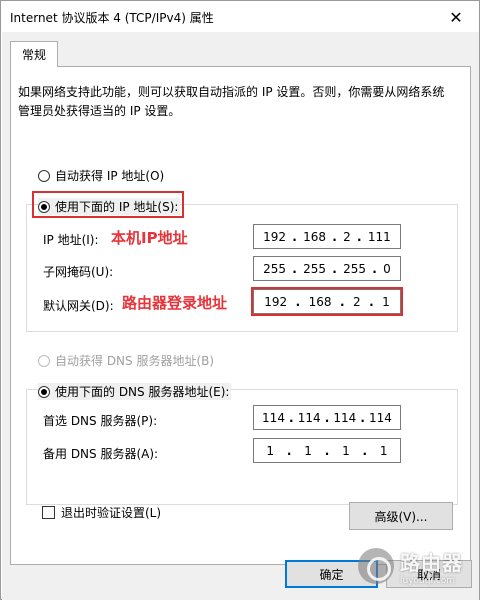  I want to click on alternate-dns-label: 备用 DNS 服务器(A):, so click(101, 454).